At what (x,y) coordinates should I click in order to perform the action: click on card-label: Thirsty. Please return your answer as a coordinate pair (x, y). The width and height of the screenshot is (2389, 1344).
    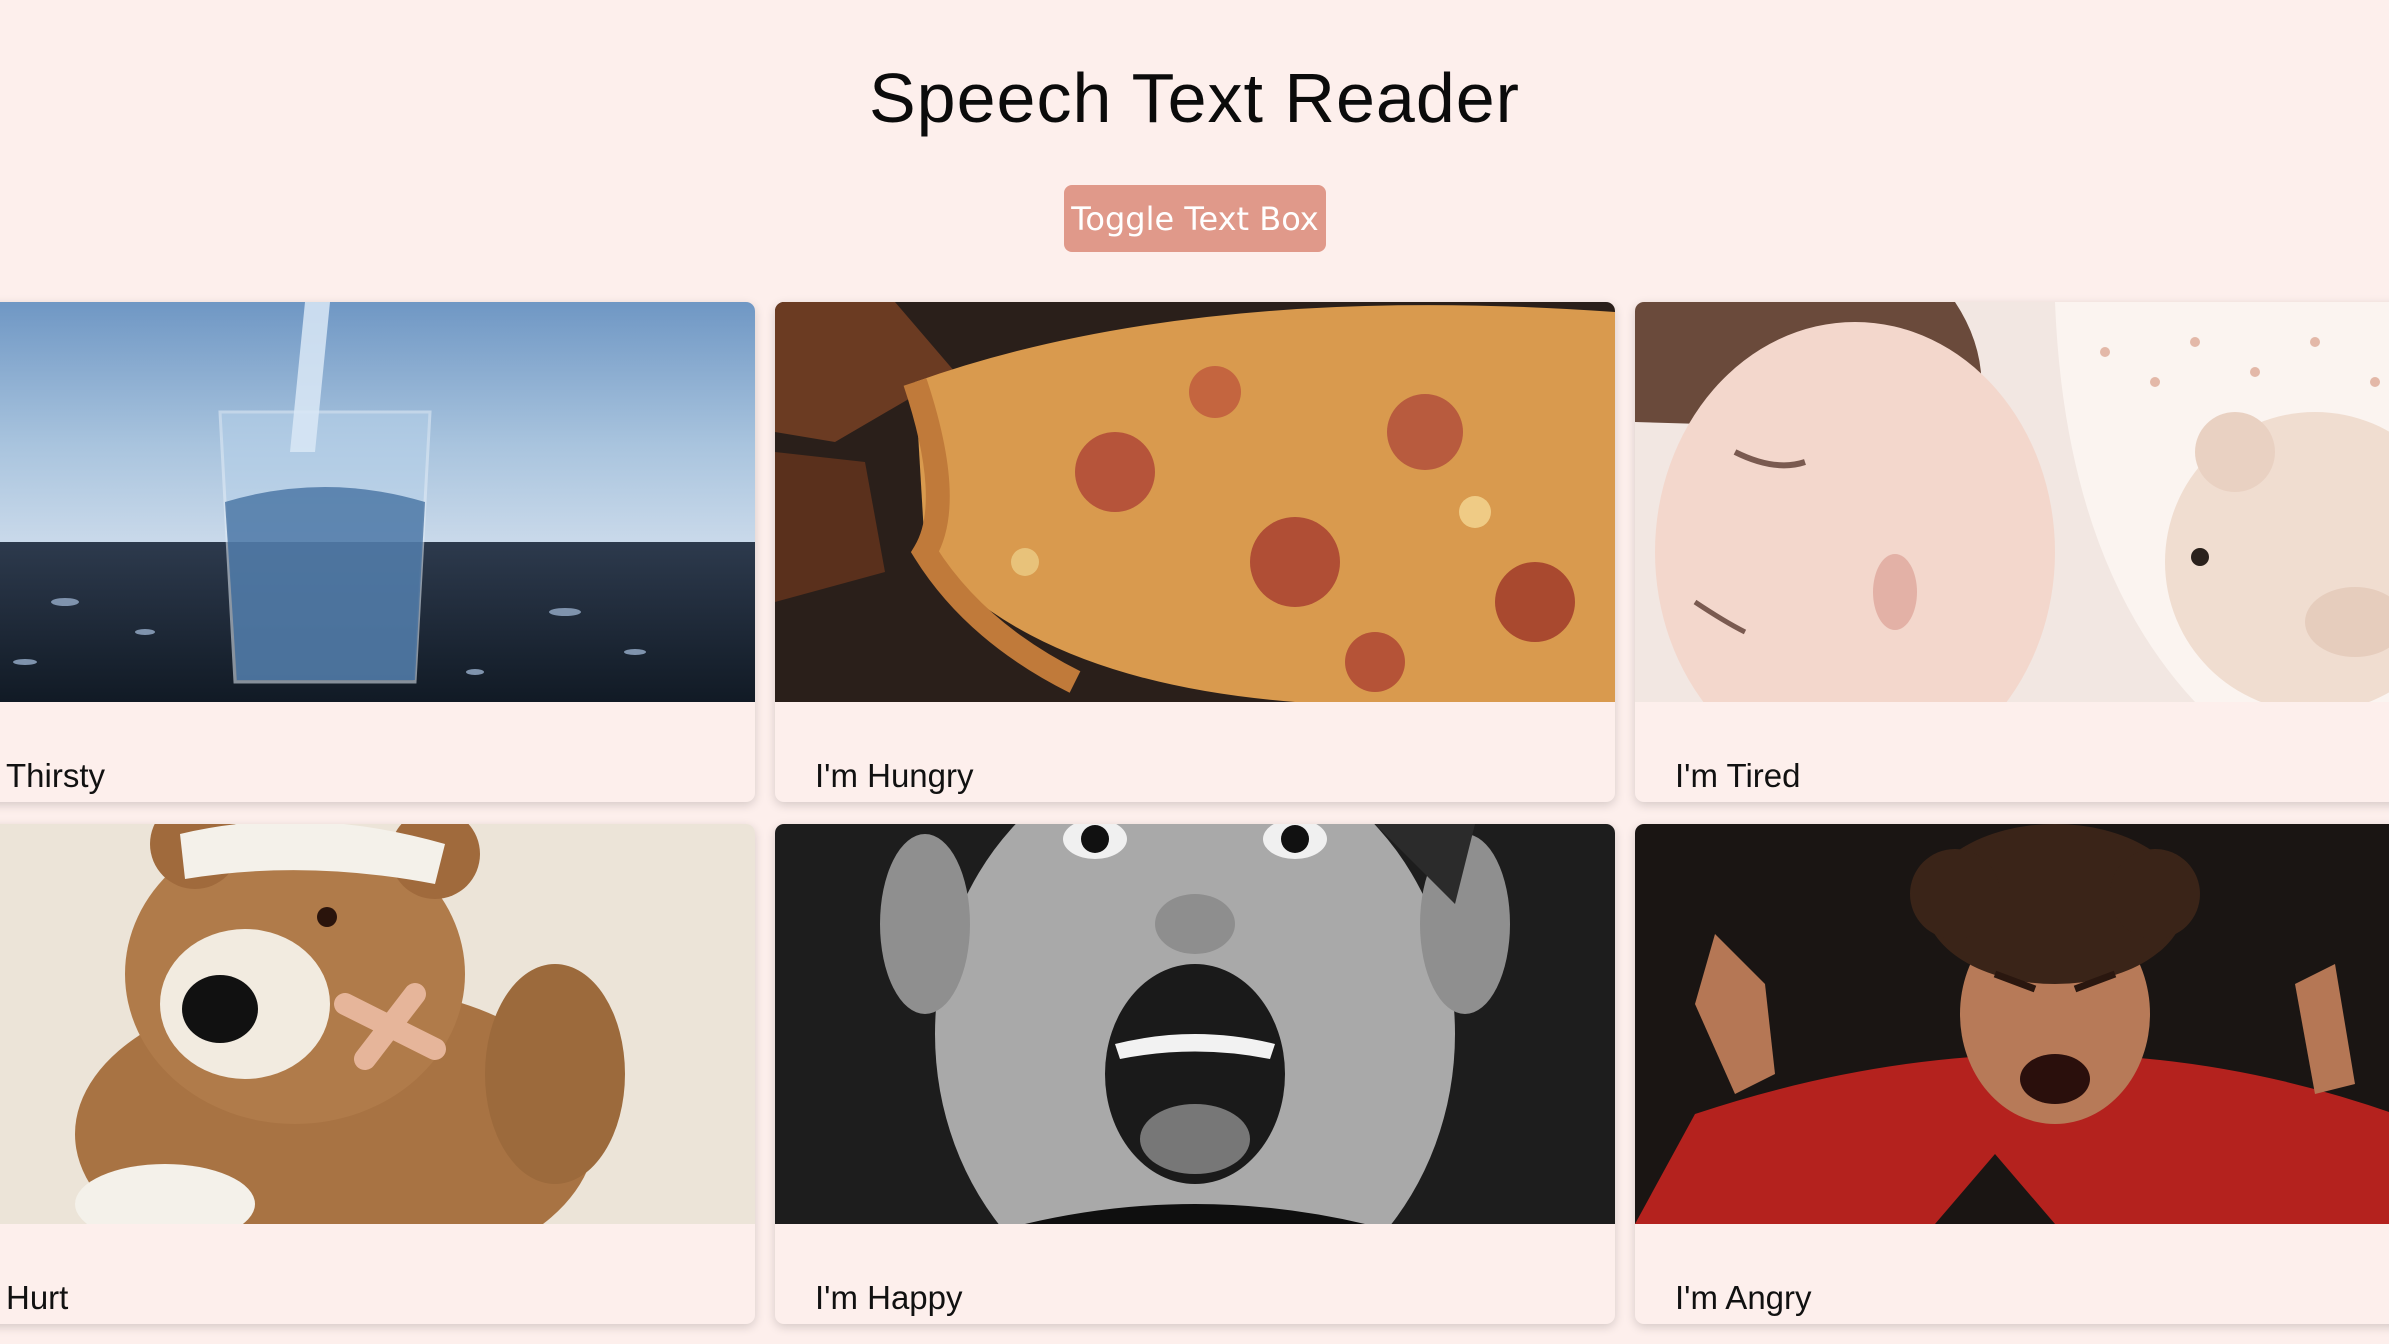
    Looking at the image, I should click on (55, 775).